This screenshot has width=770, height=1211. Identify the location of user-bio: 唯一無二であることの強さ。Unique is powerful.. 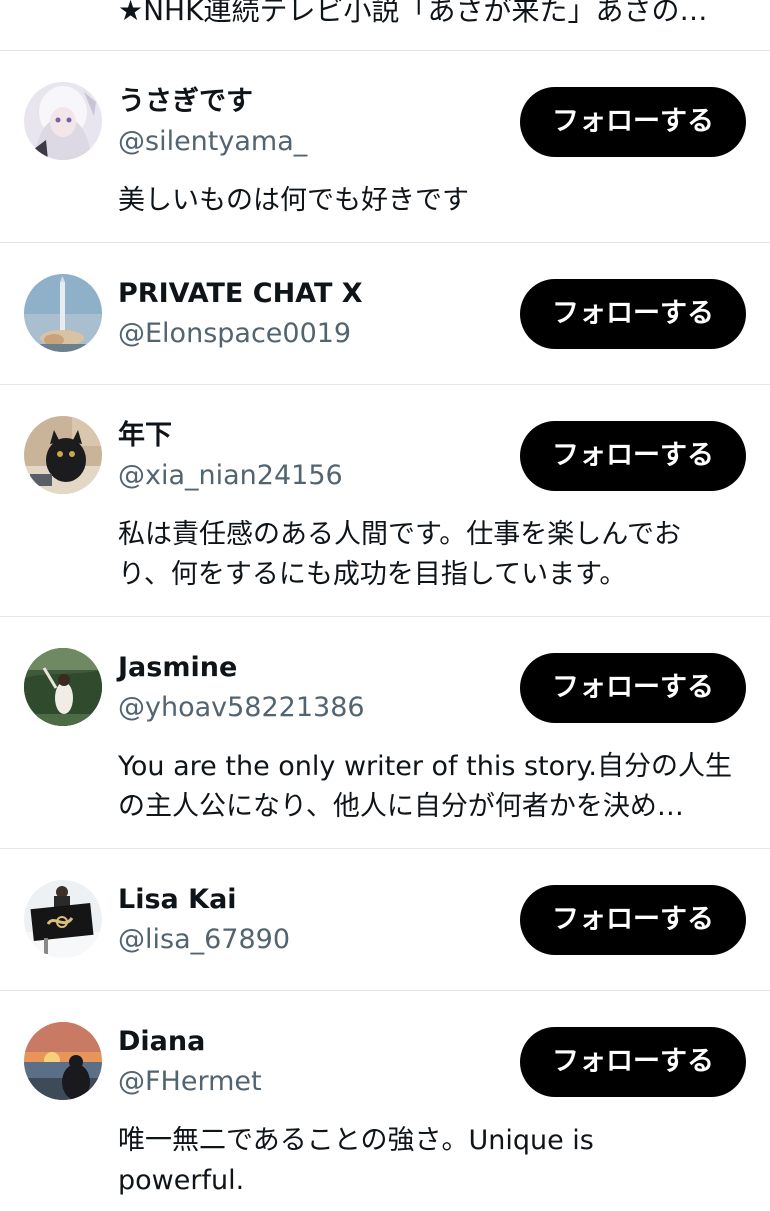
(430, 1161).